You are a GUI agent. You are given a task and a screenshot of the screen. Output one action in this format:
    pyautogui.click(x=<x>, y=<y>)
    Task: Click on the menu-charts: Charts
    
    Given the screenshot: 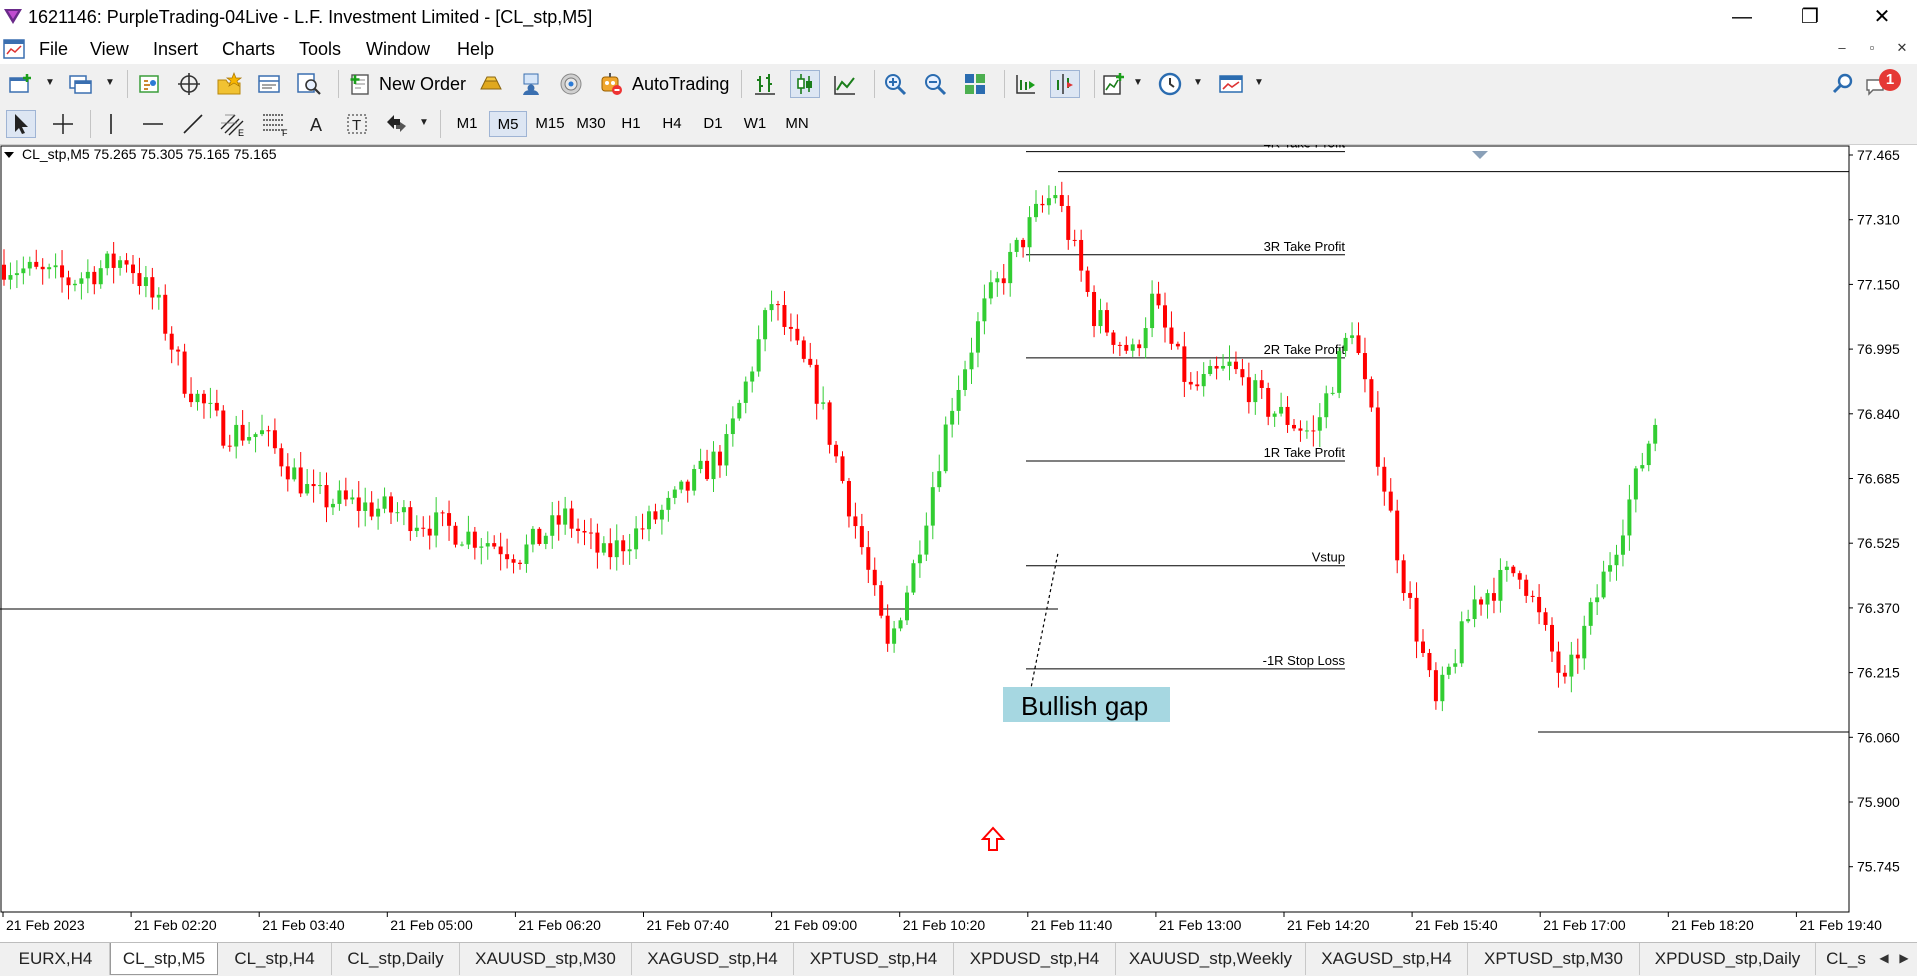 What is the action you would take?
    pyautogui.click(x=248, y=49)
    